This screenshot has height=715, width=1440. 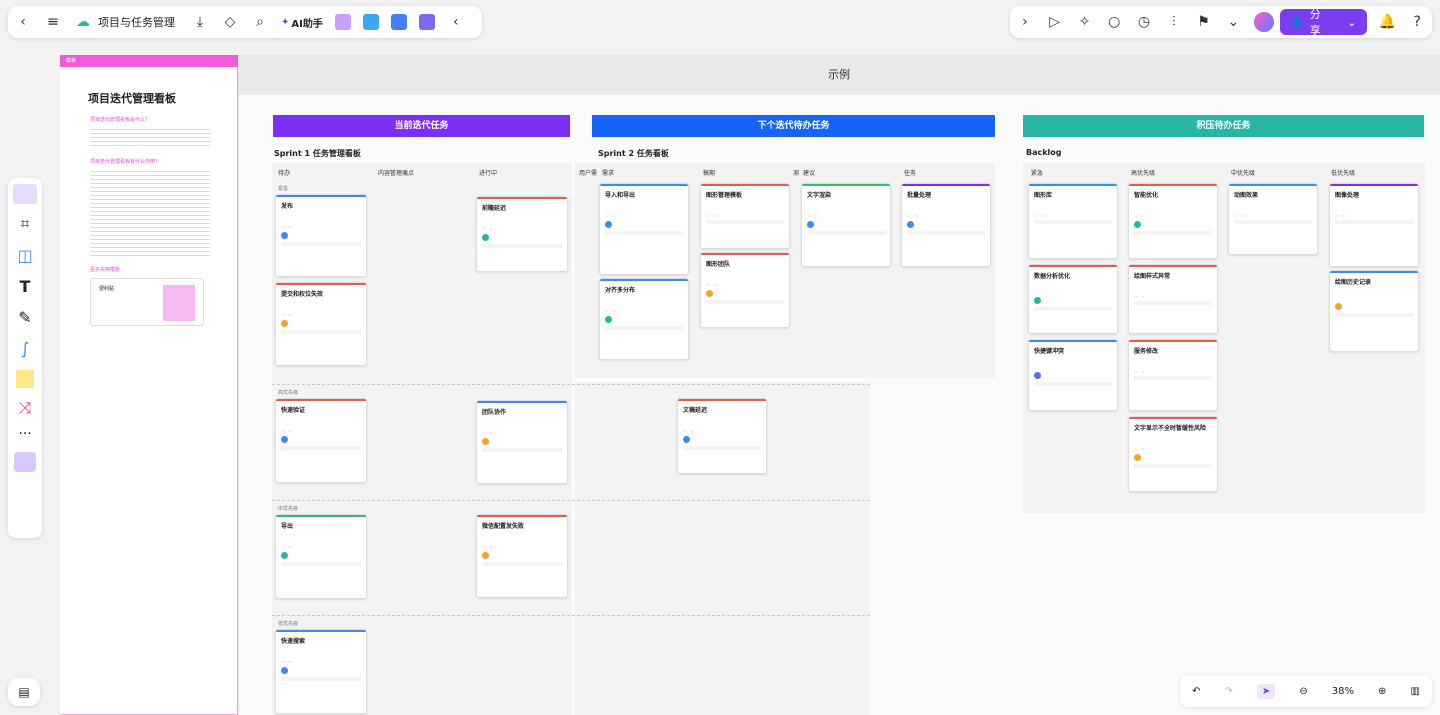 I want to click on flag-icon: ⚑, so click(x=1204, y=22).